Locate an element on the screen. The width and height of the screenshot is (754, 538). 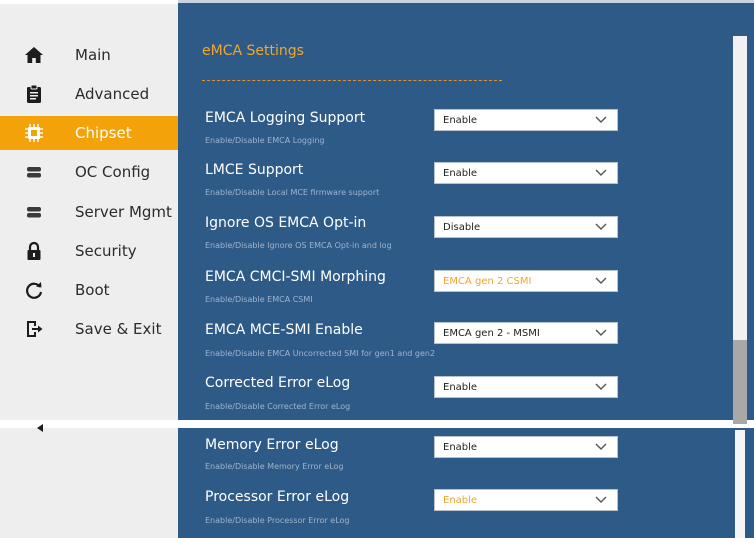
chip-icon is located at coordinates (34, 133).